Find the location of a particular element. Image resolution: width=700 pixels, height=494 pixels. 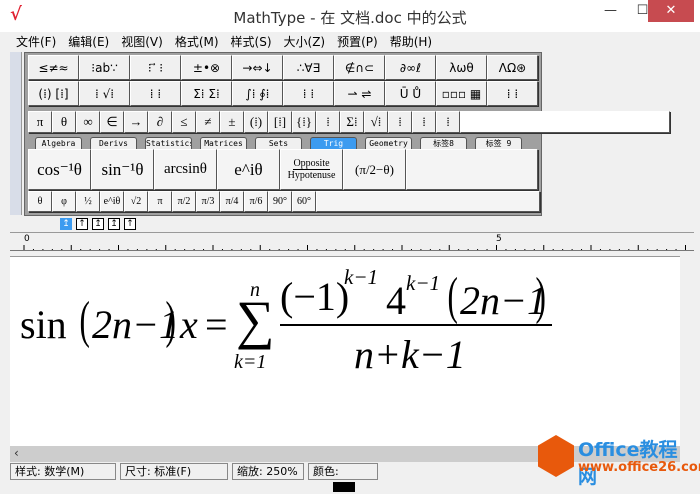

palette-r1-button-0: ≤≠≈ is located at coordinates (53, 67).